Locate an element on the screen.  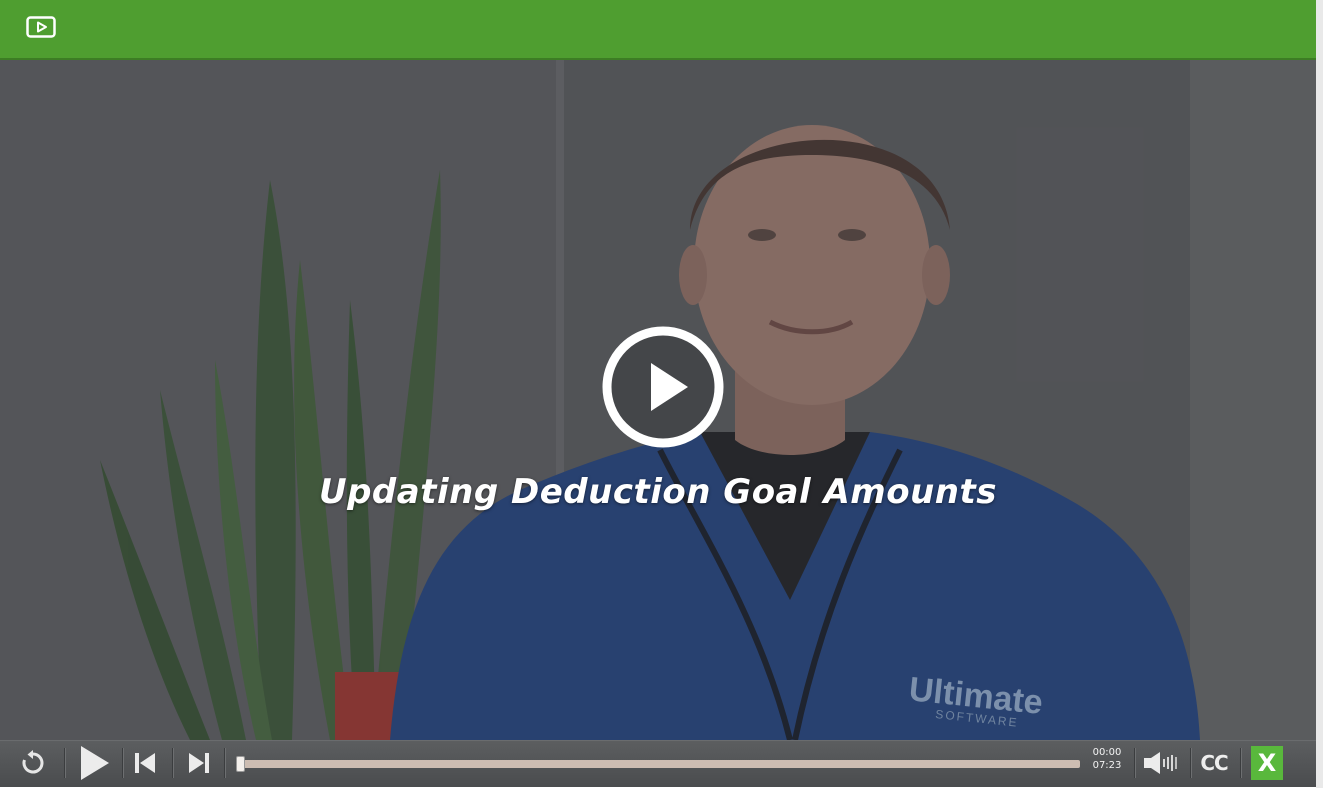
volume-icon is located at coordinates (1160, 763).